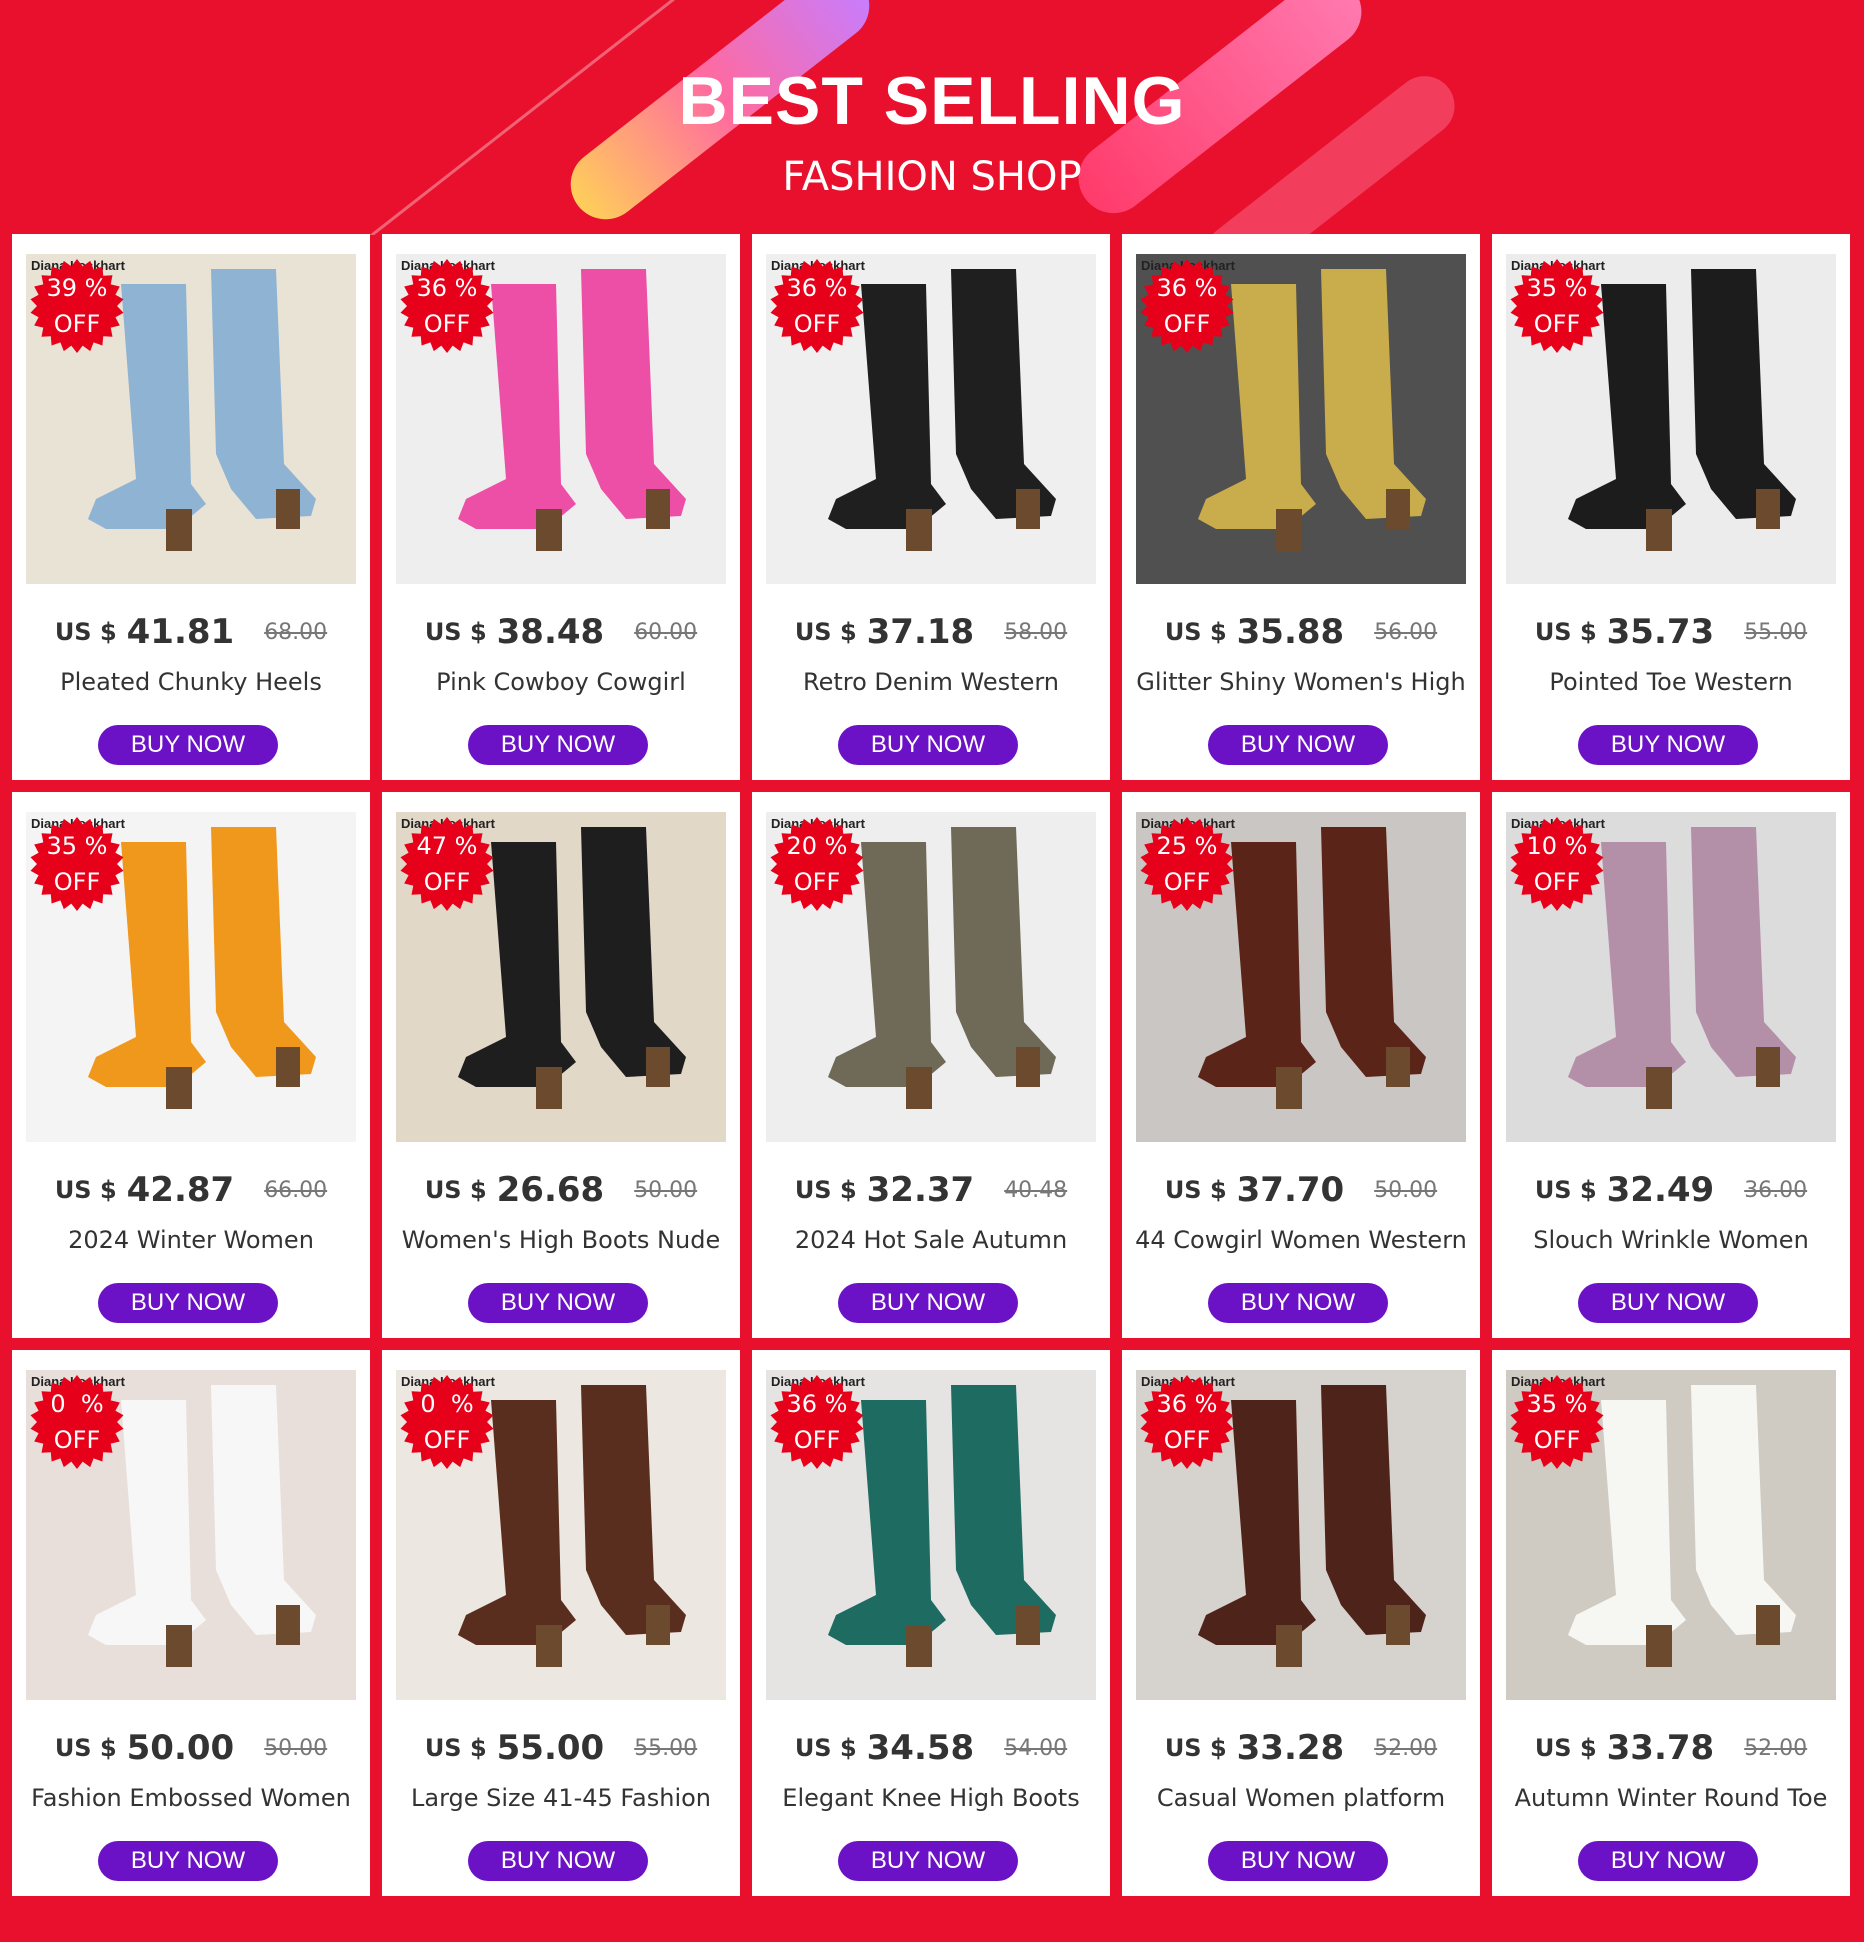 The height and width of the screenshot is (1942, 1864). I want to click on price-row: US $ 50.00 50.00, so click(191, 1748).